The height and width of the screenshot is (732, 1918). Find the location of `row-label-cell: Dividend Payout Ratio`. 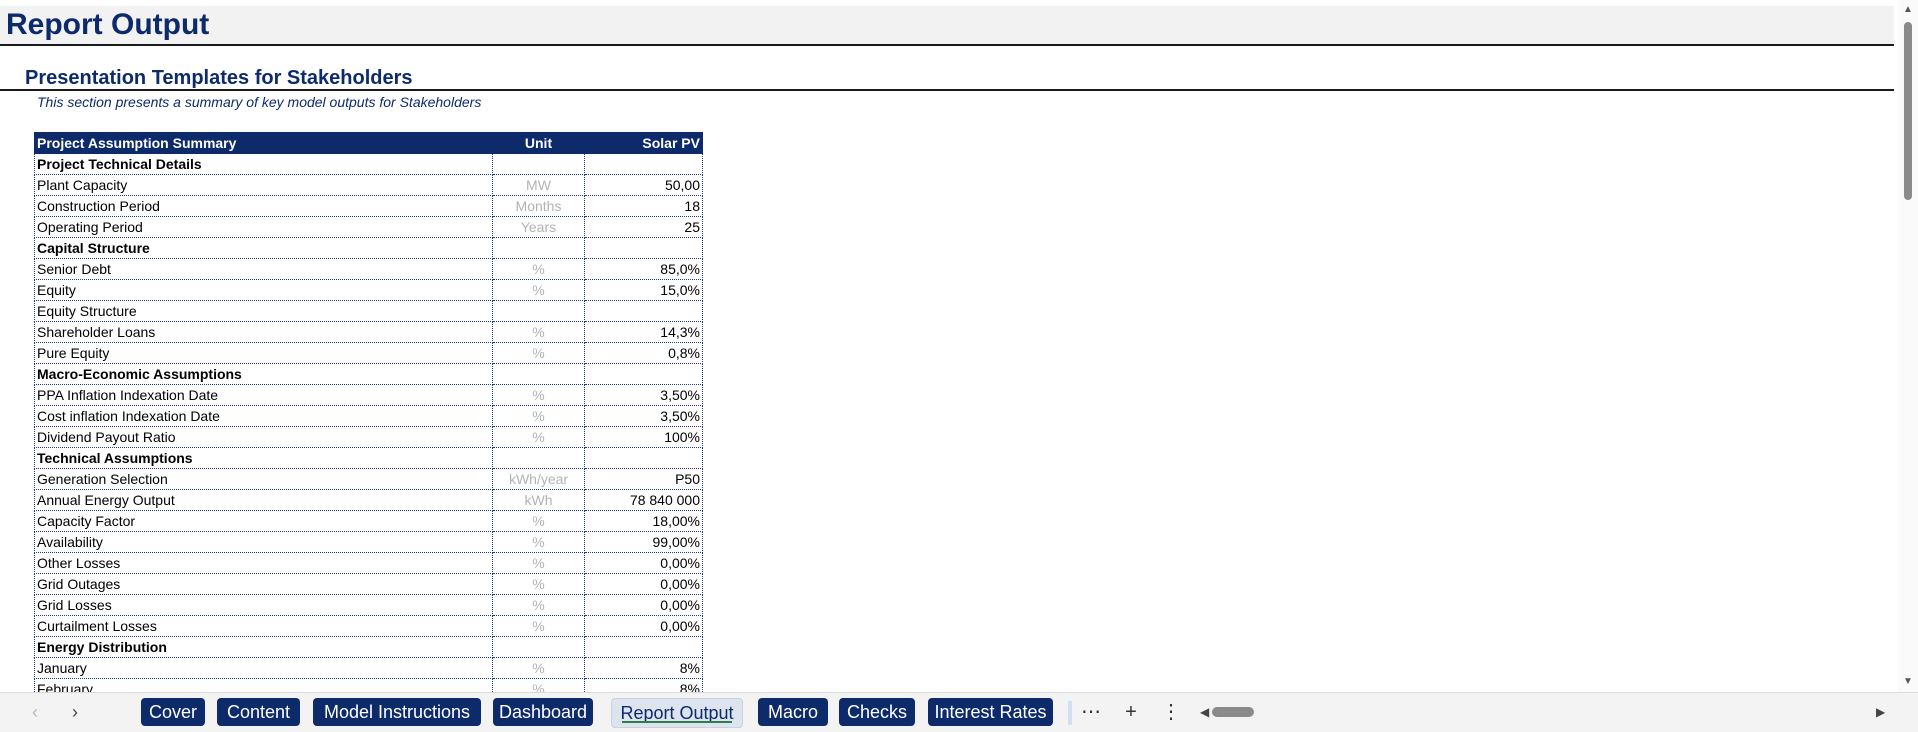

row-label-cell: Dividend Payout Ratio is located at coordinates (263, 437).